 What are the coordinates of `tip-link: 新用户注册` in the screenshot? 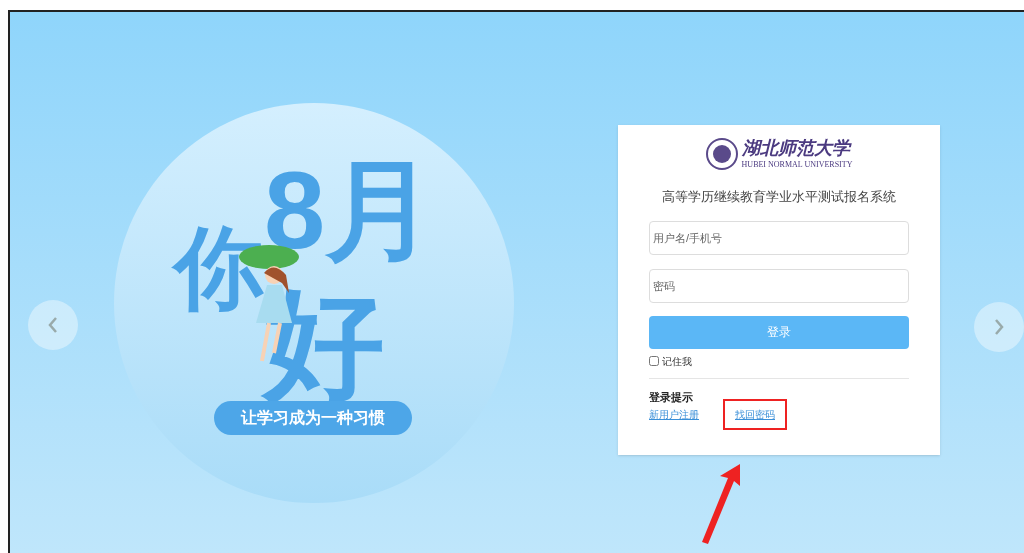 It's located at (674, 414).